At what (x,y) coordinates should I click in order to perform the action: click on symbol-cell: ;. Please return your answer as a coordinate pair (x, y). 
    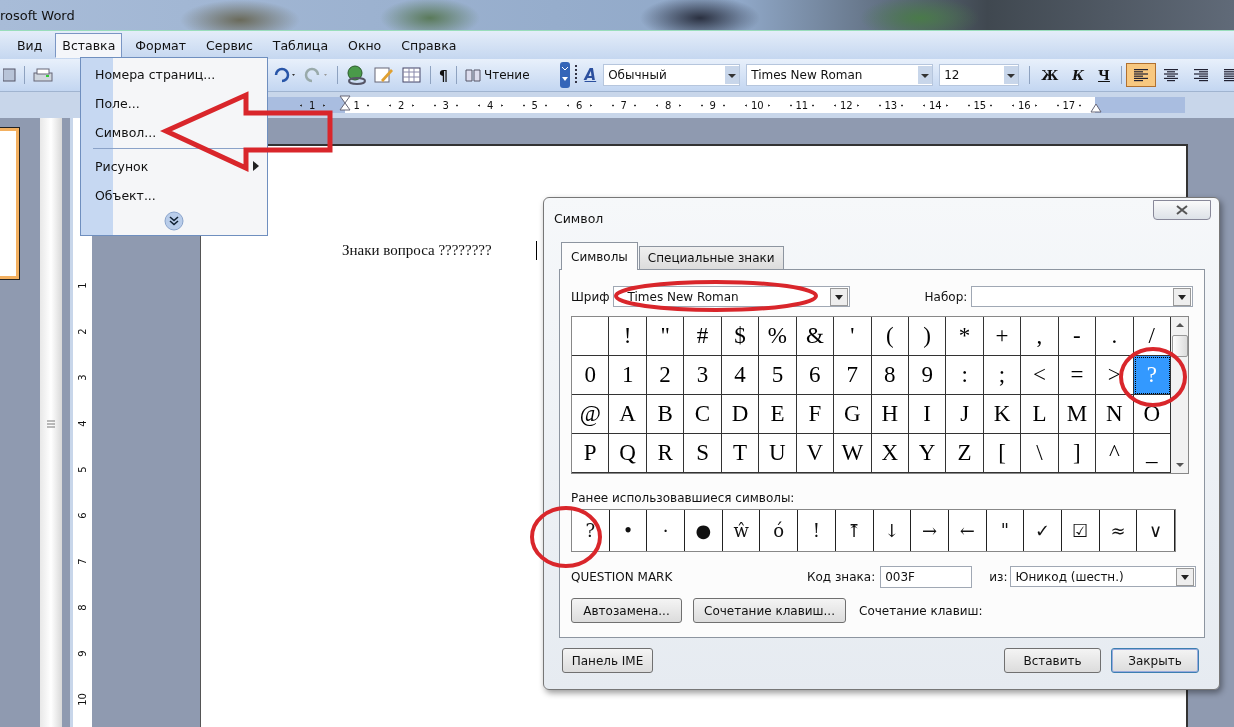
    Looking at the image, I should click on (1002, 375).